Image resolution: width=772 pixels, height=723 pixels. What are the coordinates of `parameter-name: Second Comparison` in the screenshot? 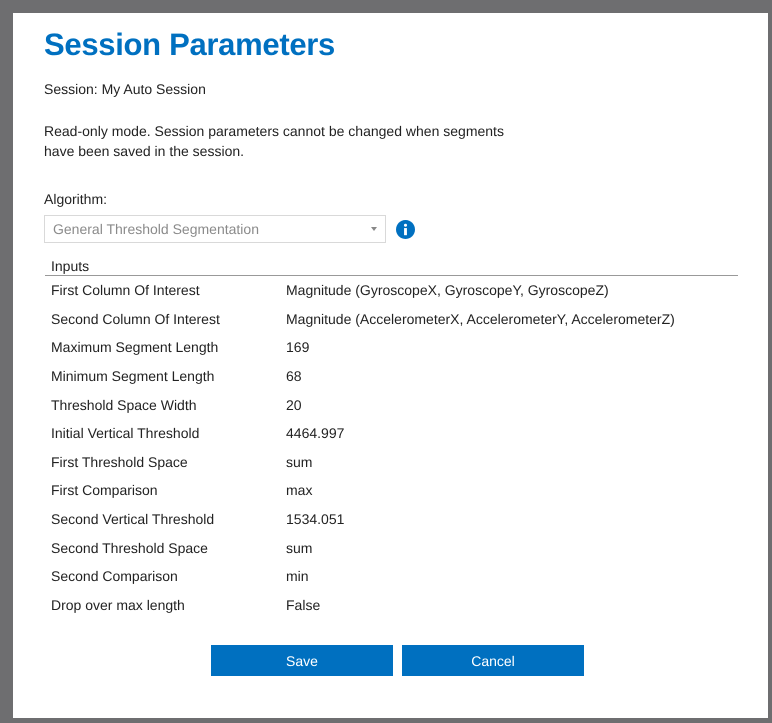 It's located at (115, 576).